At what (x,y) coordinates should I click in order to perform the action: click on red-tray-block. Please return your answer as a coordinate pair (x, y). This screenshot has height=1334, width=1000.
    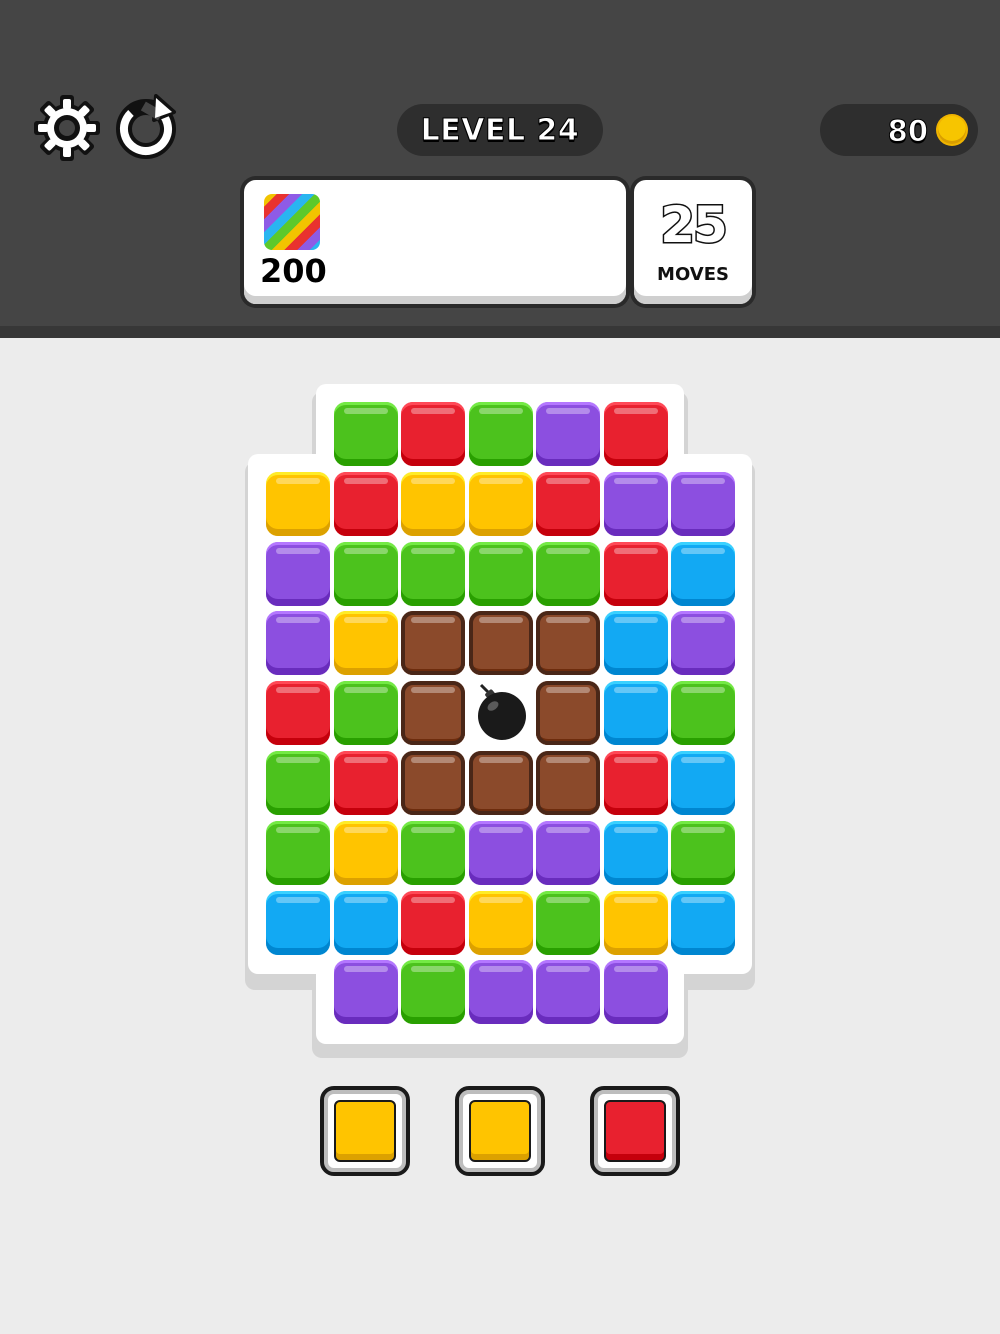
    Looking at the image, I should click on (635, 1131).